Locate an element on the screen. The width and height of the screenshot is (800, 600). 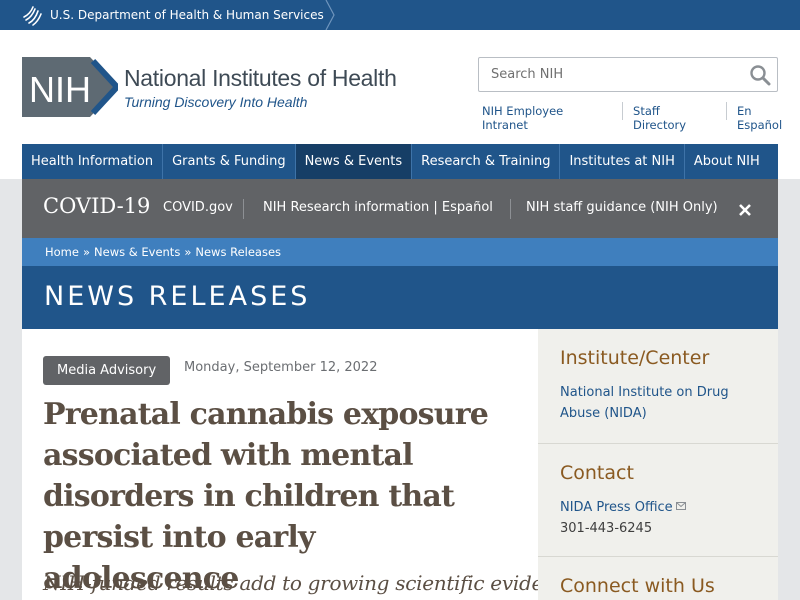
nav-item-grants-funding: Grants & Funding is located at coordinates (229, 161).